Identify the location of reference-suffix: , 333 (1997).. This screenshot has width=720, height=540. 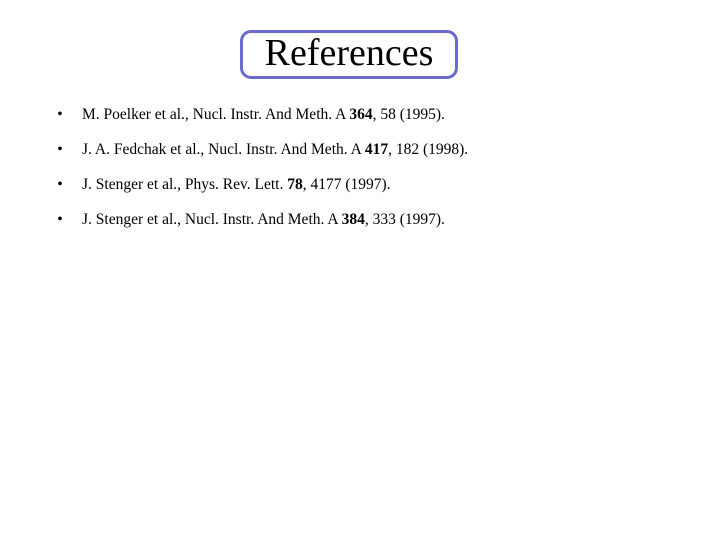
(404, 219).